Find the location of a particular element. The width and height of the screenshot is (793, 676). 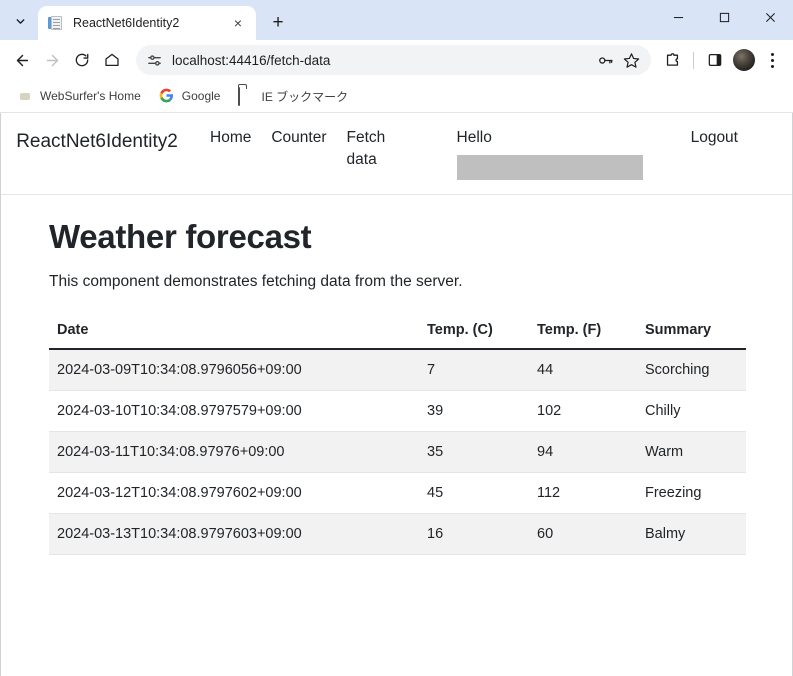

redacted-username is located at coordinates (549, 168).